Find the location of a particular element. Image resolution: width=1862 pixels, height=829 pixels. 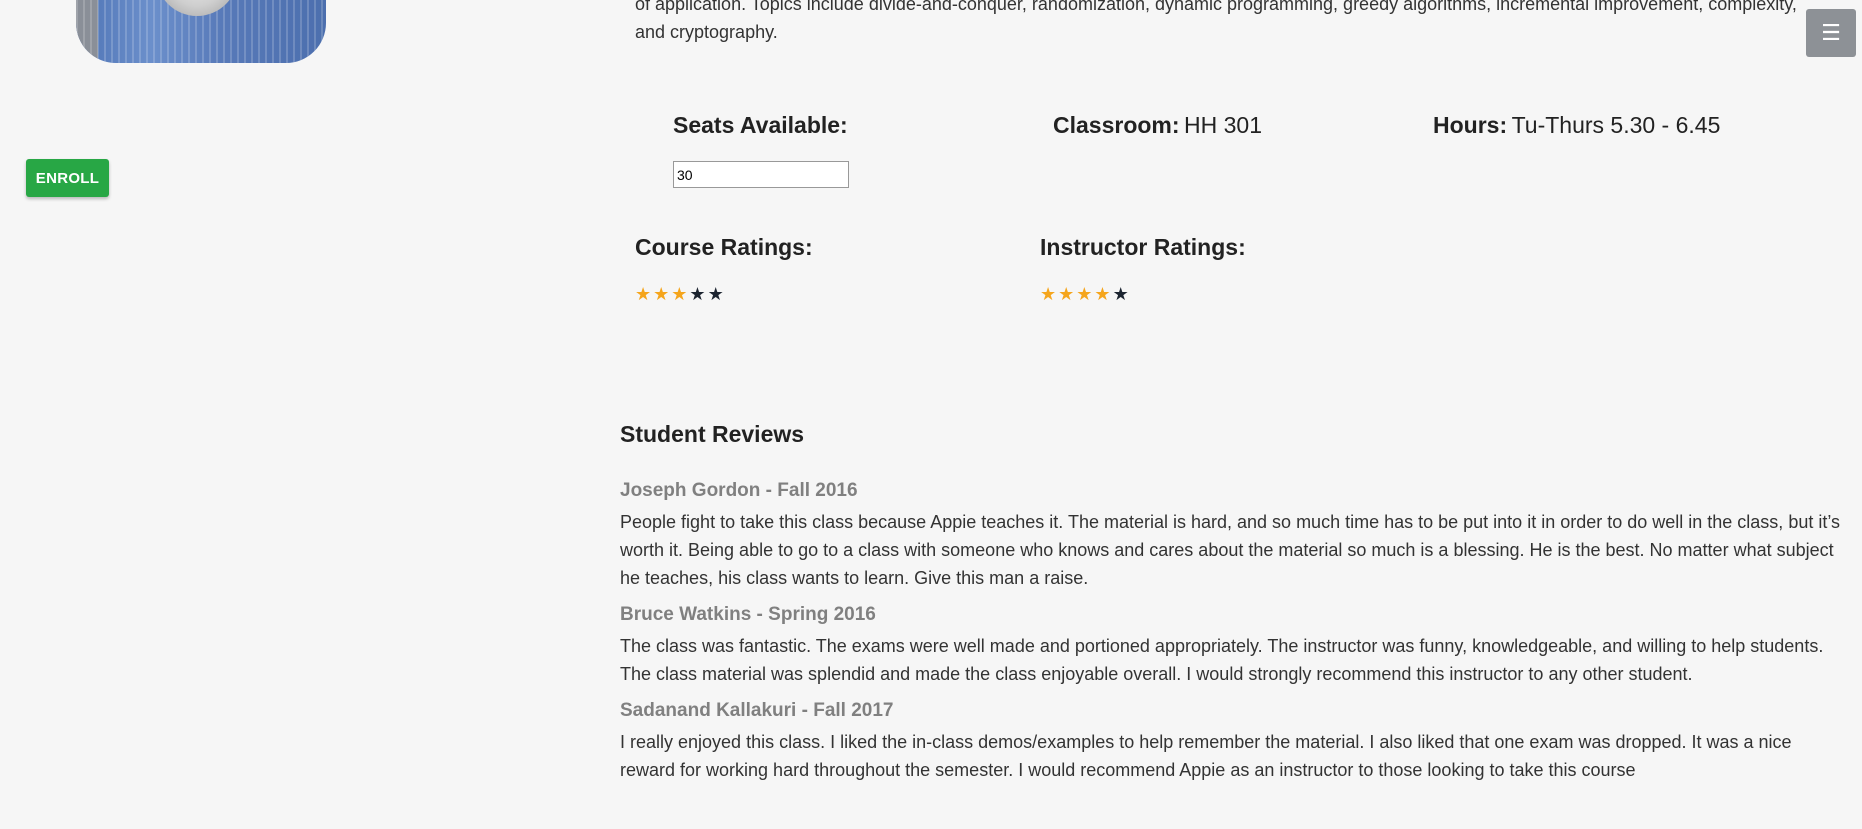

classroom-info: Classroom: HH 301 is located at coordinates (1157, 125).